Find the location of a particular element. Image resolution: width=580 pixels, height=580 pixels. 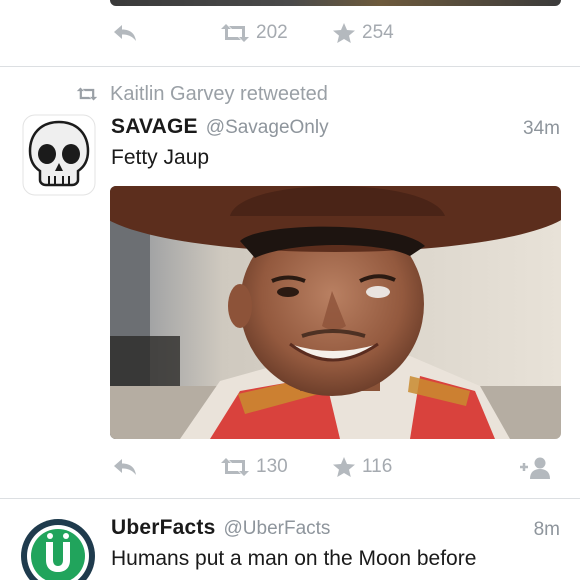

retweet-button: 130 is located at coordinates (254, 467).